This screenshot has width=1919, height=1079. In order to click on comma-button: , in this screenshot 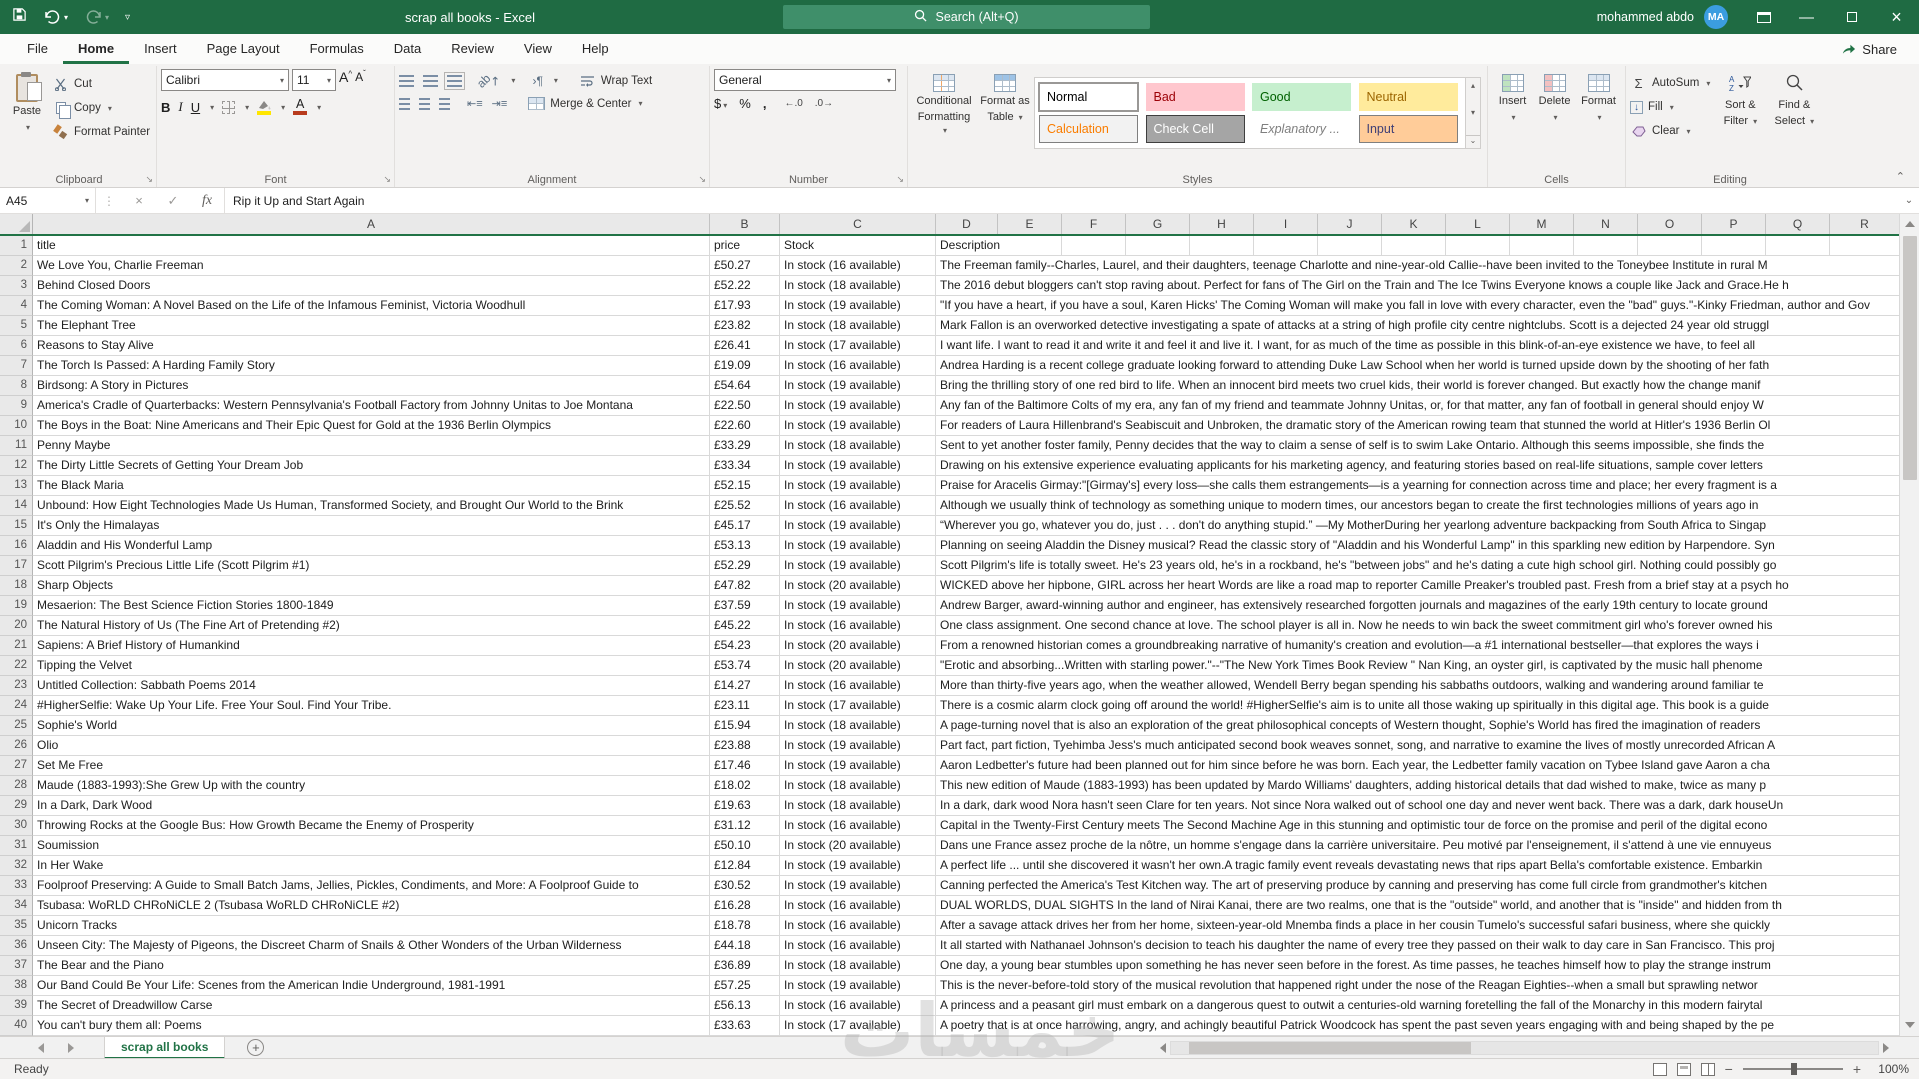, I will do `click(765, 103)`.